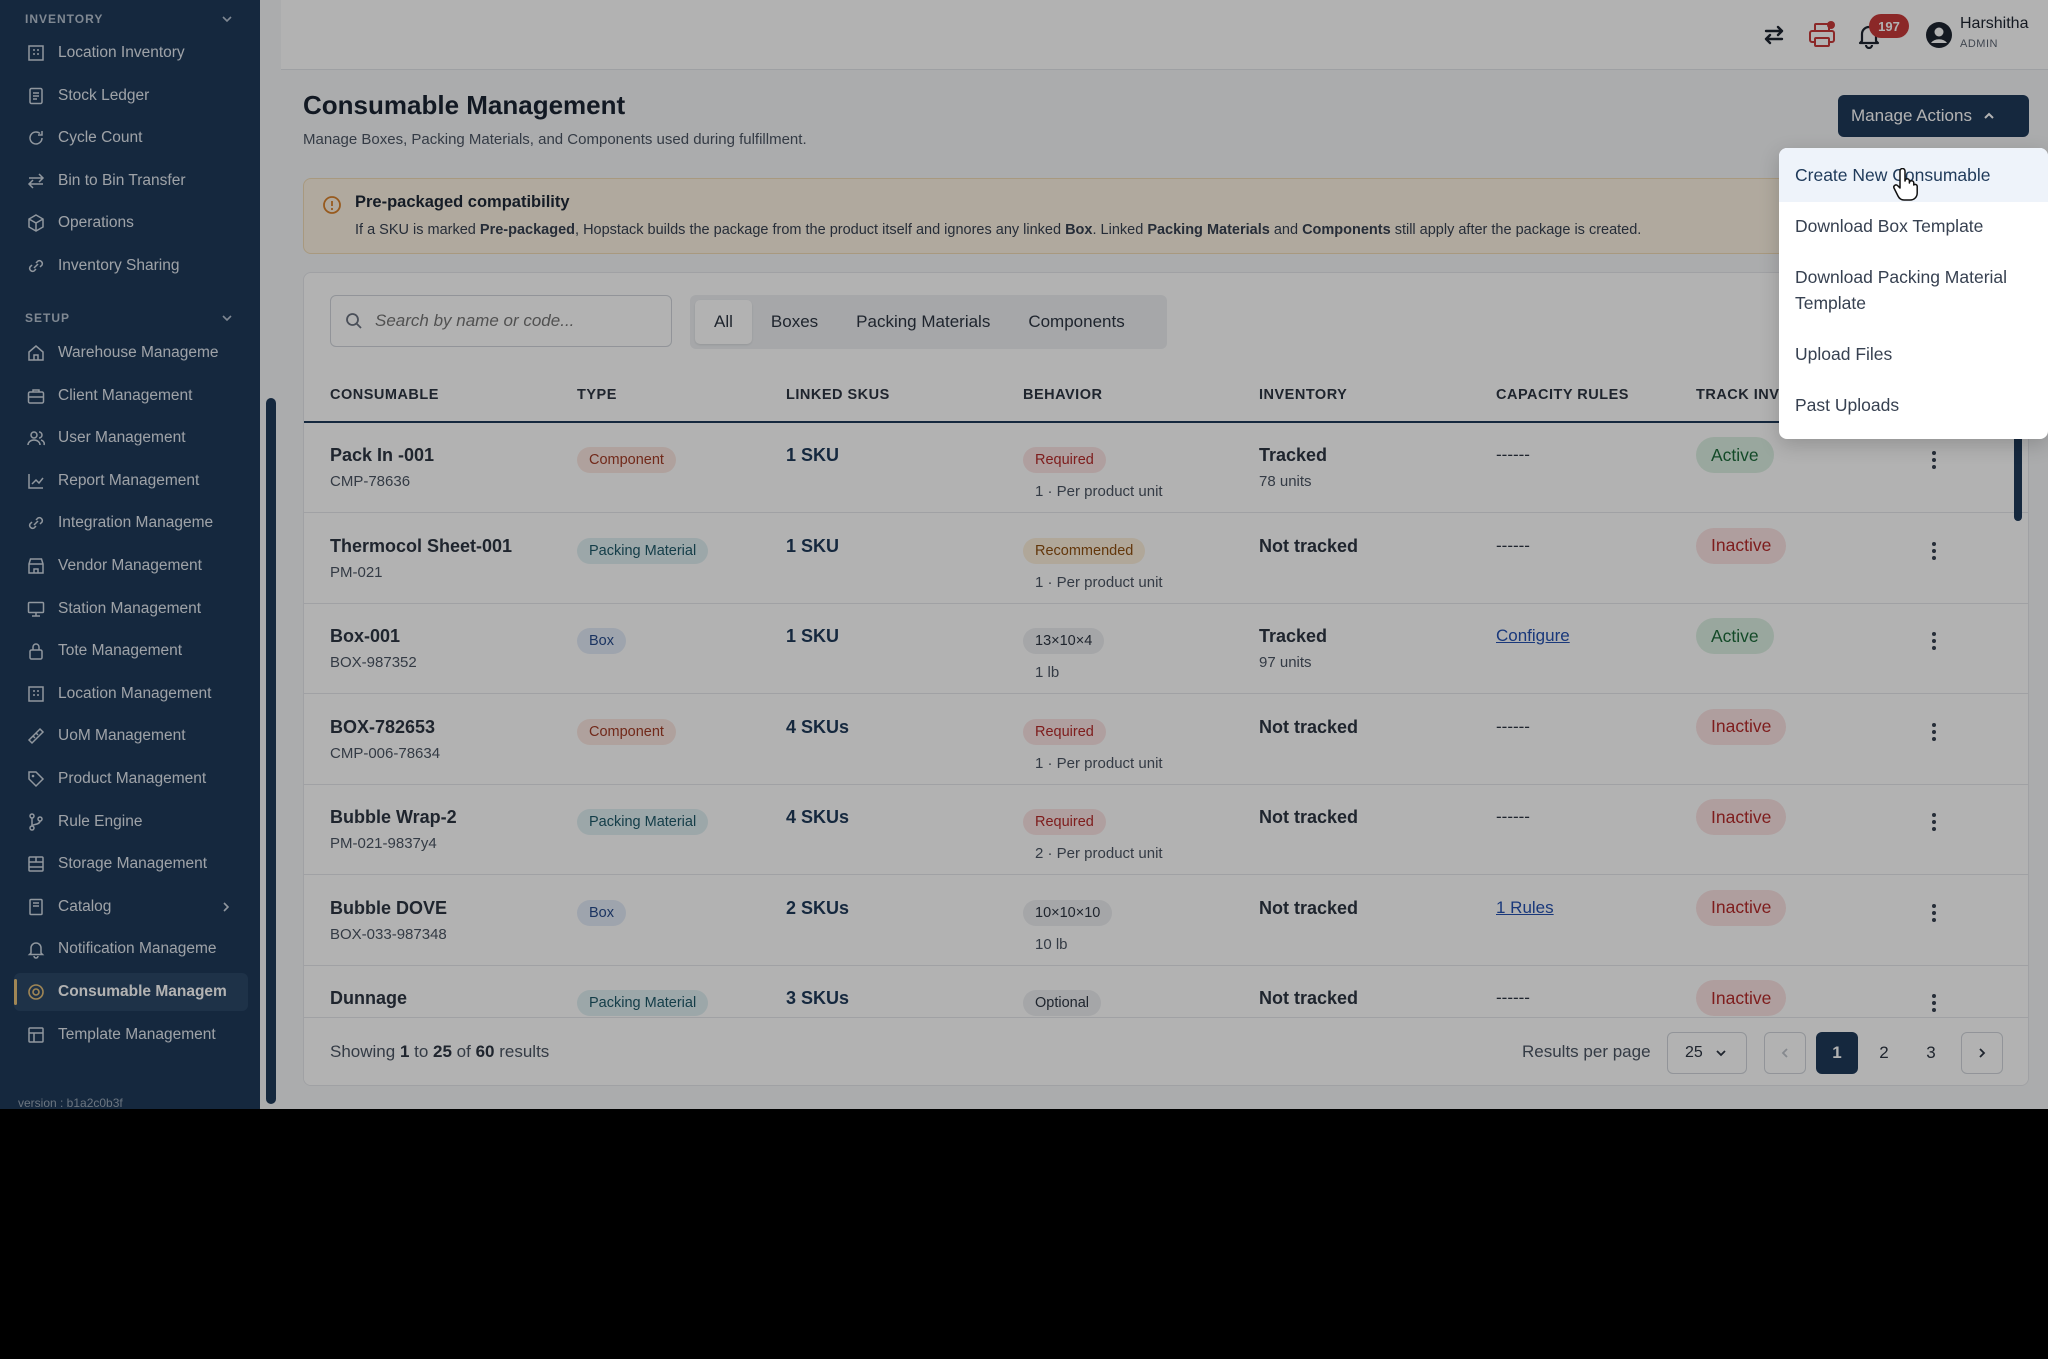  Describe the element at coordinates (1889, 226) in the screenshot. I see `menu-item-download-box-template: Download Box Template` at that location.